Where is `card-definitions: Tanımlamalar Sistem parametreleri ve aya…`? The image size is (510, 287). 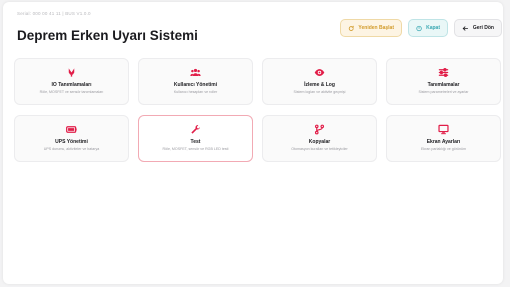
card-definitions: Tanımlamalar Sistem parametreleri ve aya… is located at coordinates (443, 81).